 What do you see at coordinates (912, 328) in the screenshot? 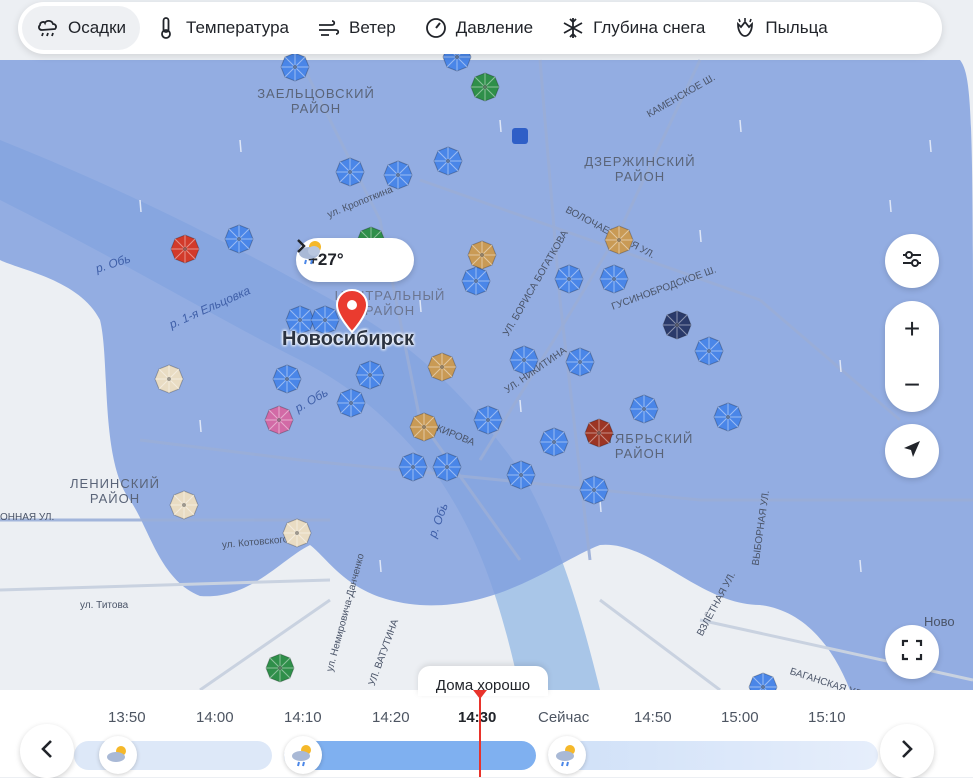
I see `zoom-in-button: +` at bounding box center [912, 328].